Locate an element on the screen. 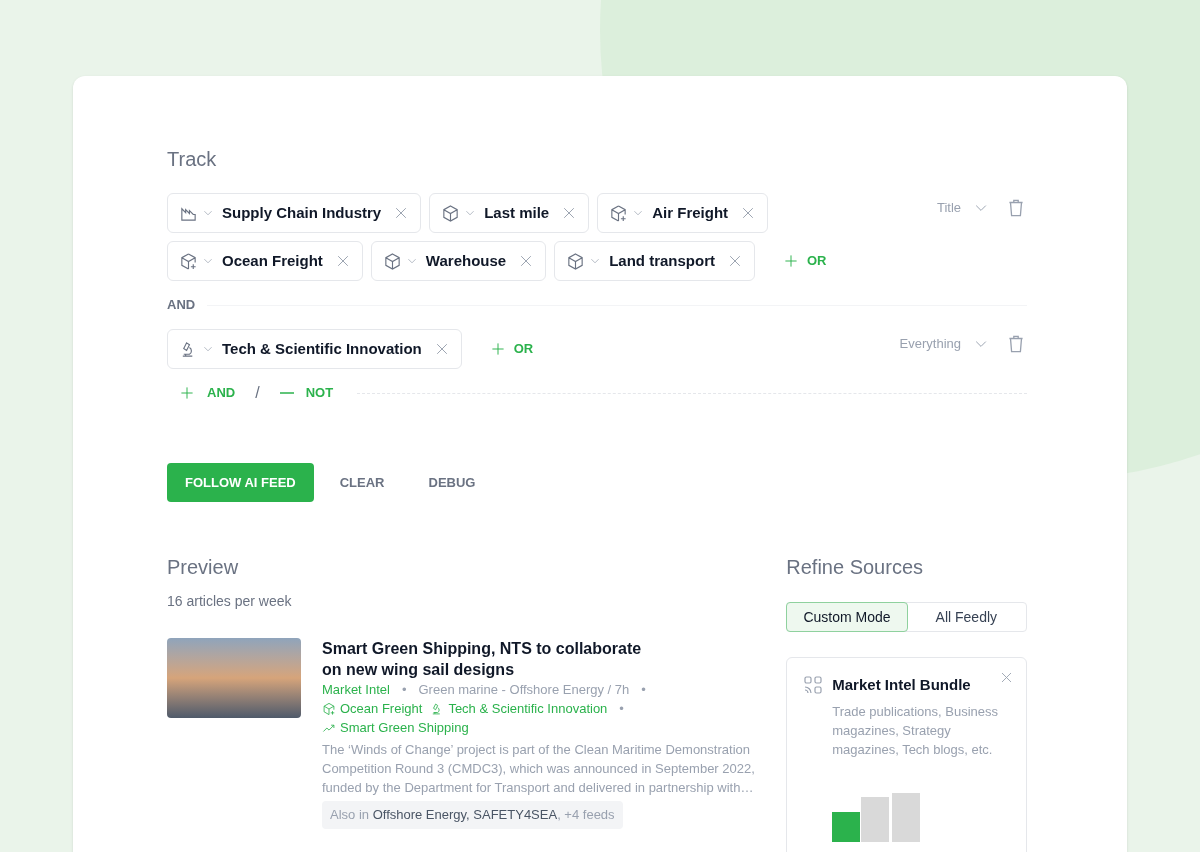 This screenshot has height=852, width=1200. close-button is located at coordinates (1006, 677).